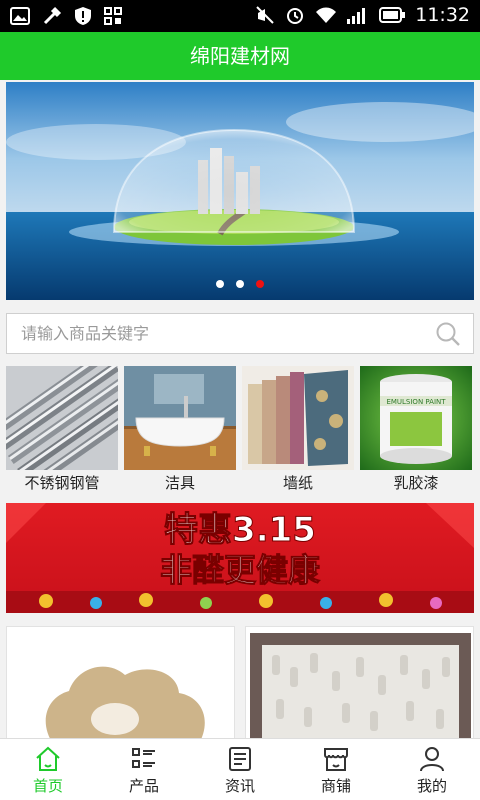 The width and height of the screenshot is (480, 800). What do you see at coordinates (240, 16) in the screenshot?
I see `status-bar: 11:32` at bounding box center [240, 16].